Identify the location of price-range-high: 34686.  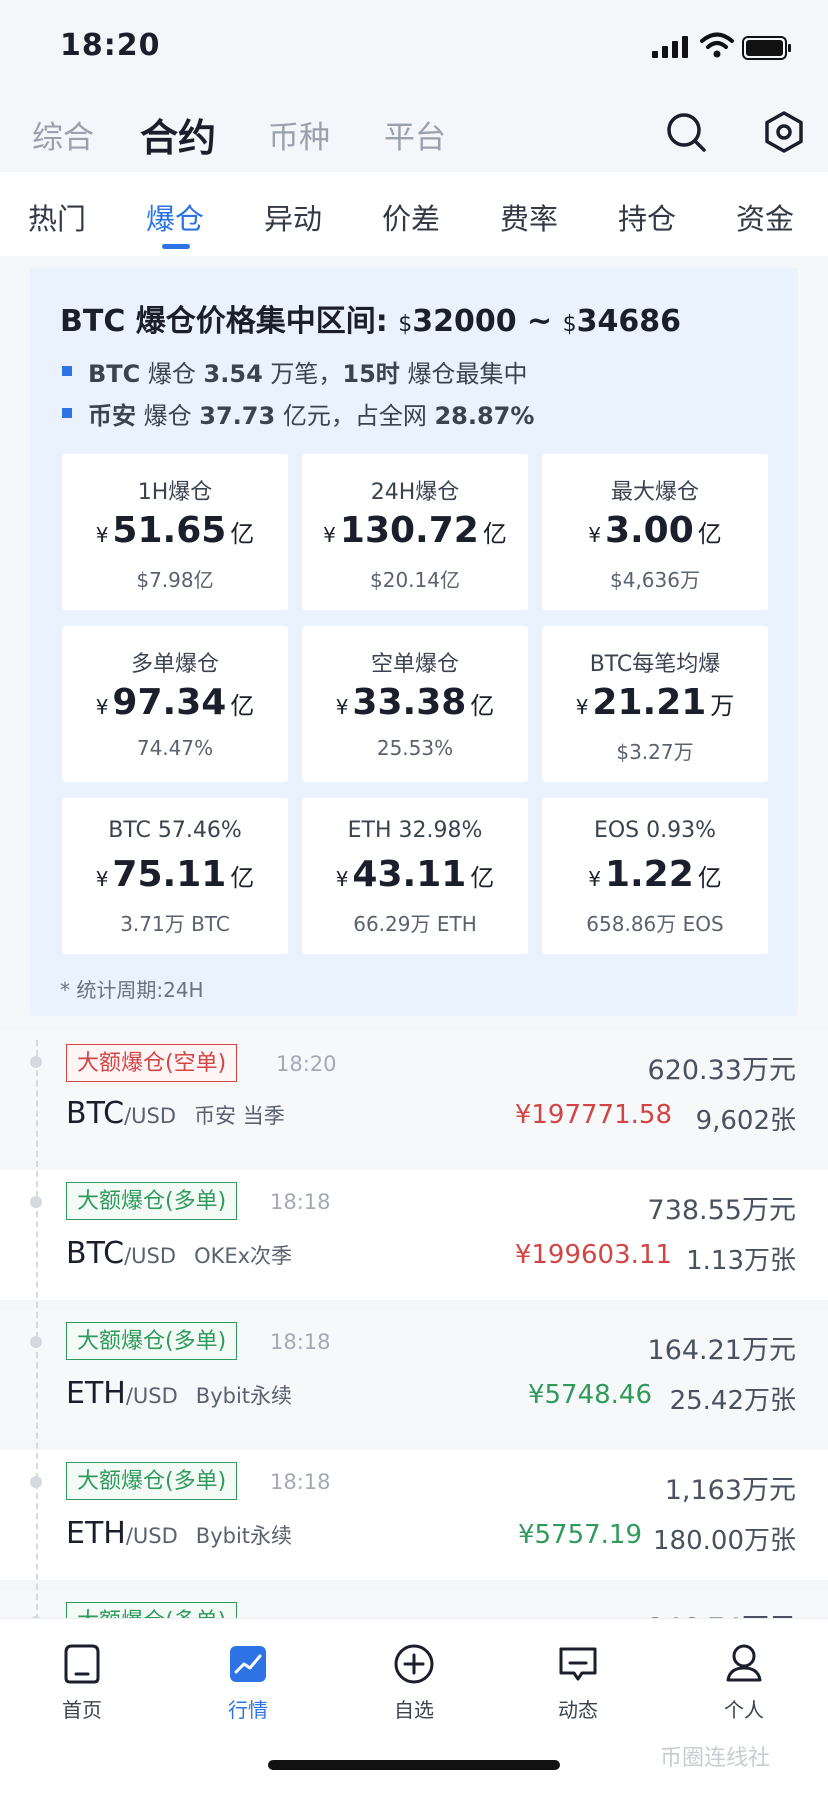
(629, 321).